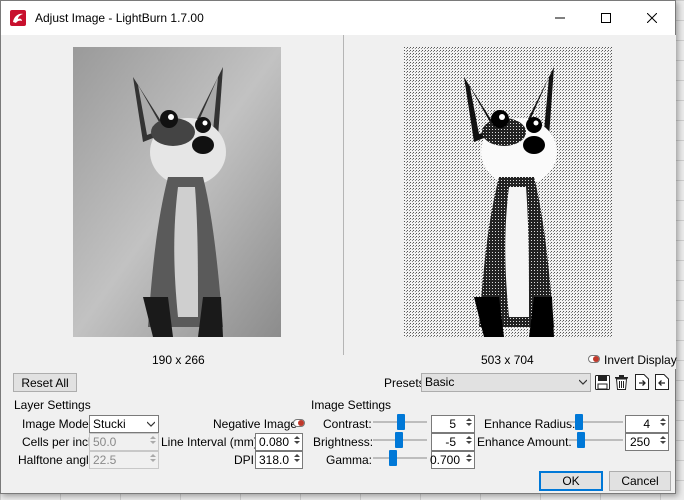  I want to click on halftone-angle-label: Halftone angle, so click(57, 460).